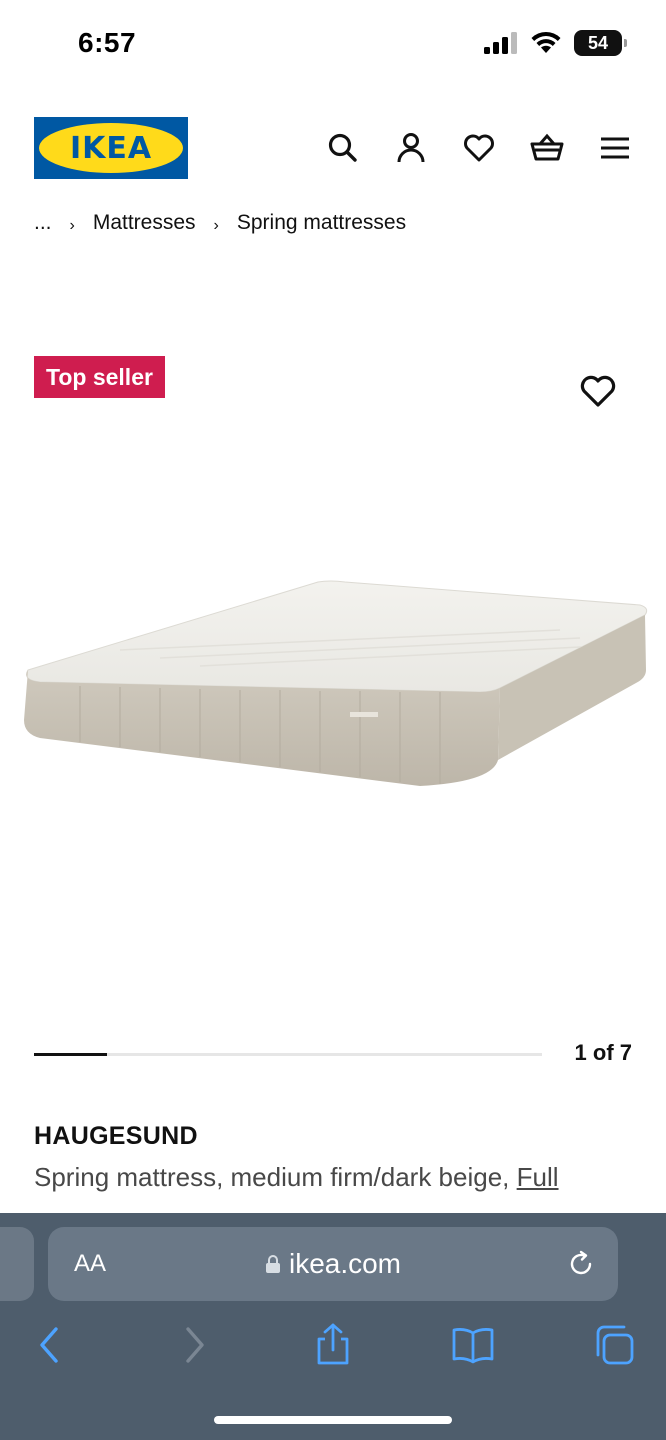 This screenshot has width=666, height=1440. I want to click on breadcrumb: ... › Mattresses › Spring mattresses, so click(220, 220).